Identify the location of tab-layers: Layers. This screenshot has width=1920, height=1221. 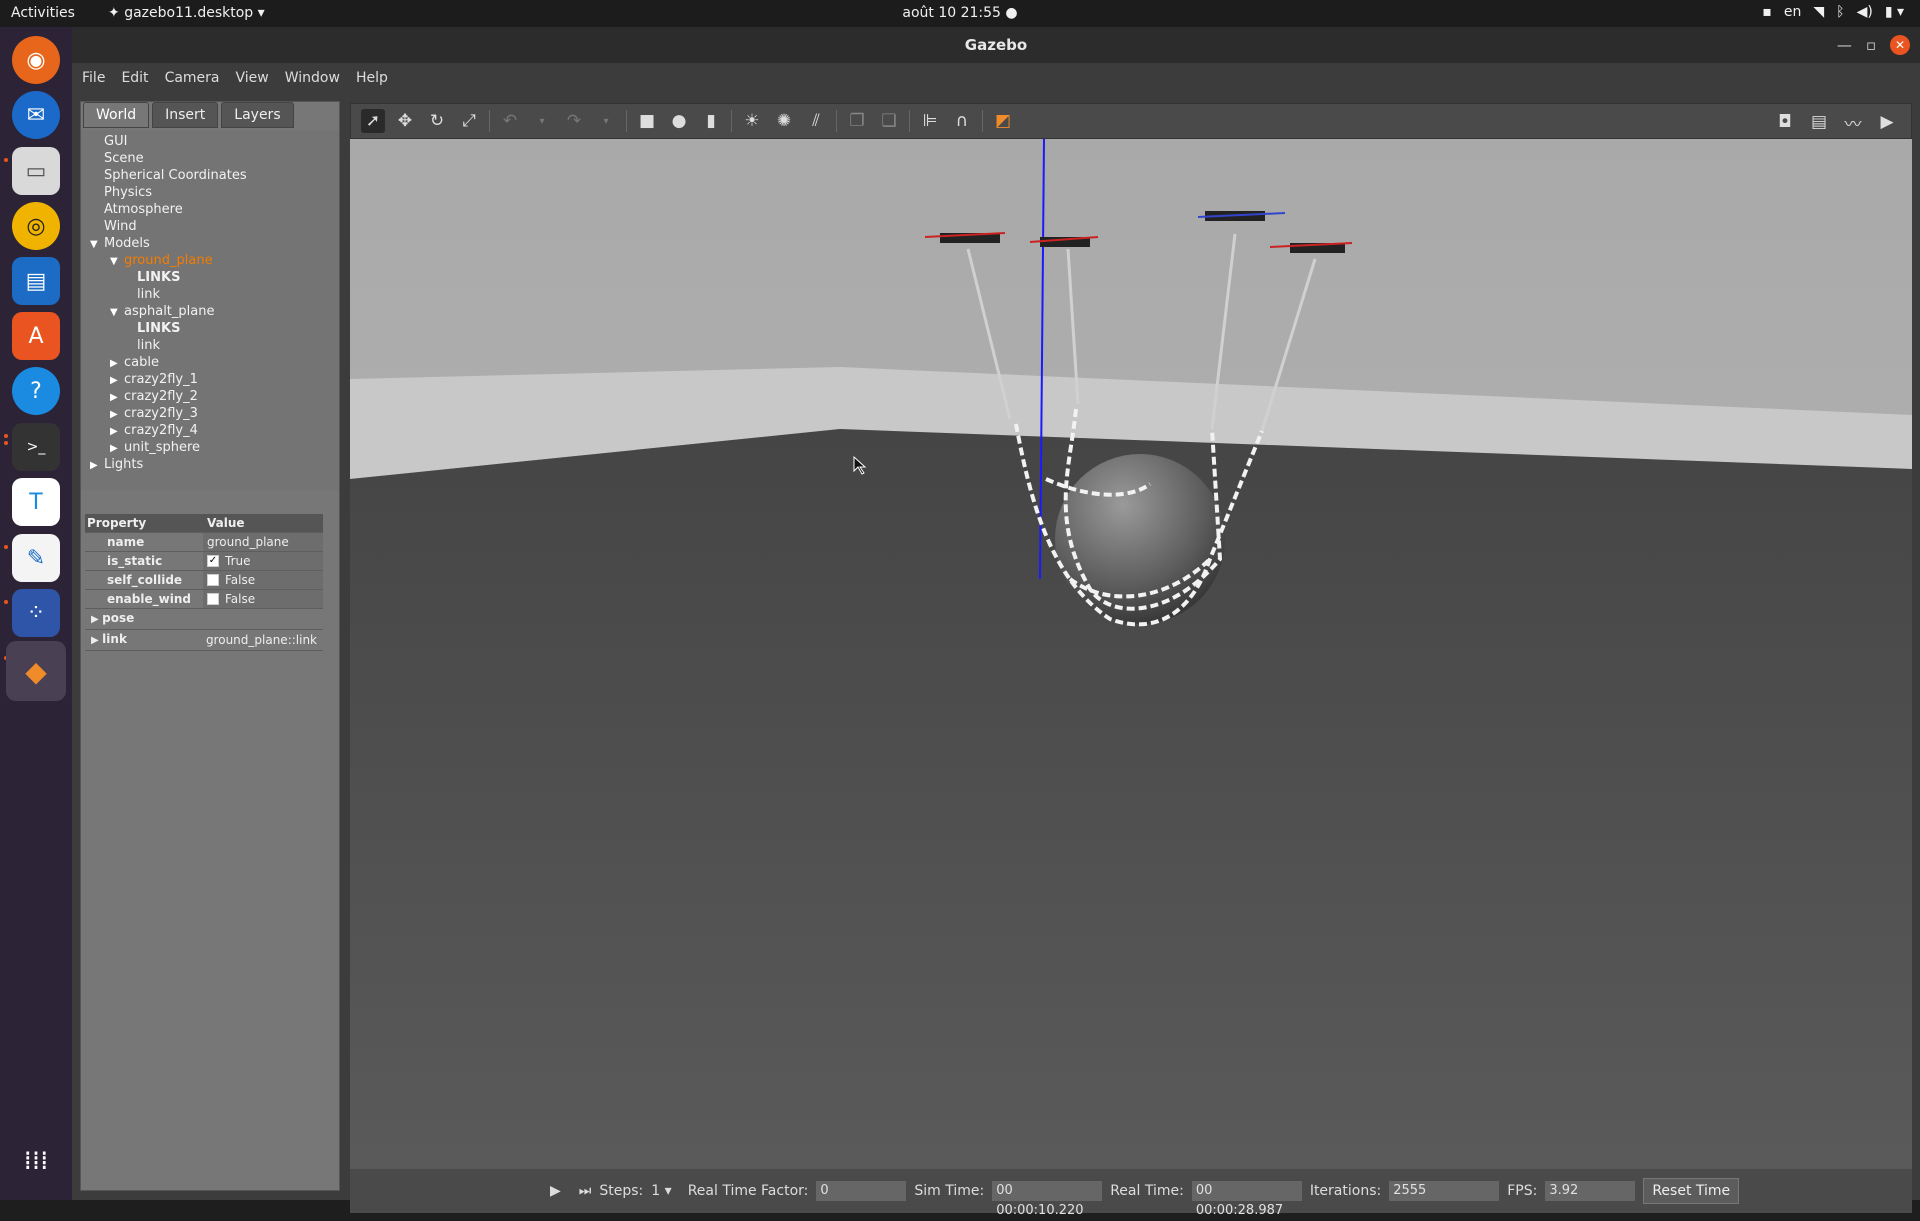
(257, 115).